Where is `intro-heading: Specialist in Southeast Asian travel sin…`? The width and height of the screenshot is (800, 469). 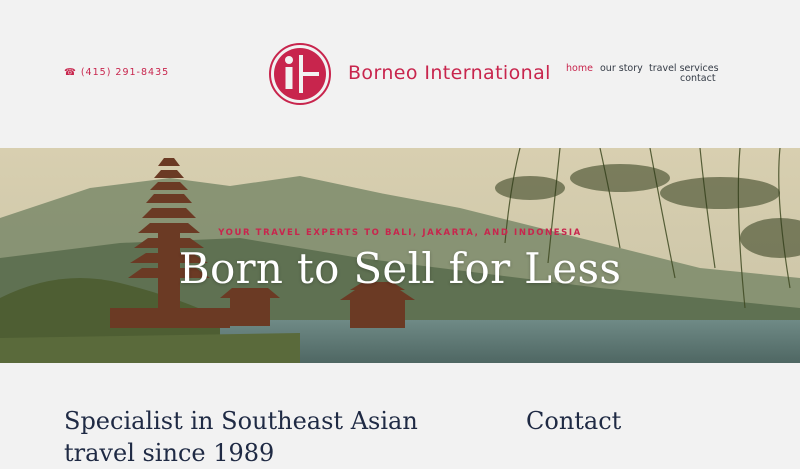 intro-heading: Specialist in Southeast Asian travel sin… is located at coordinates (241, 437).